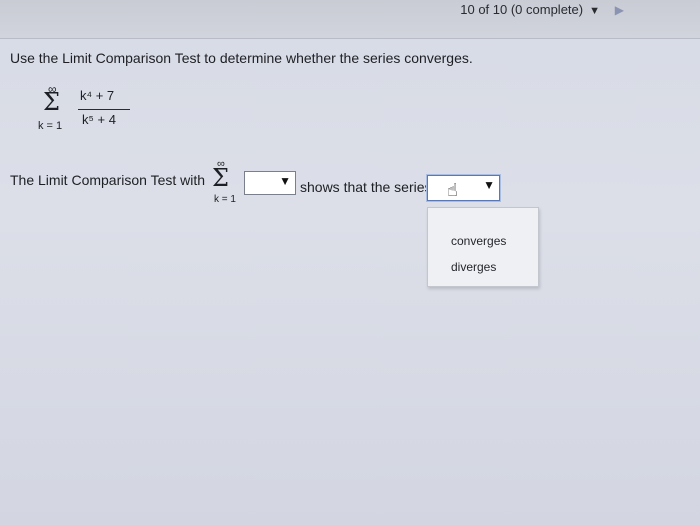 The height and width of the screenshot is (525, 700). Describe the element at coordinates (619, 10) in the screenshot. I see `next-question-arrow-icon: ▶` at that location.